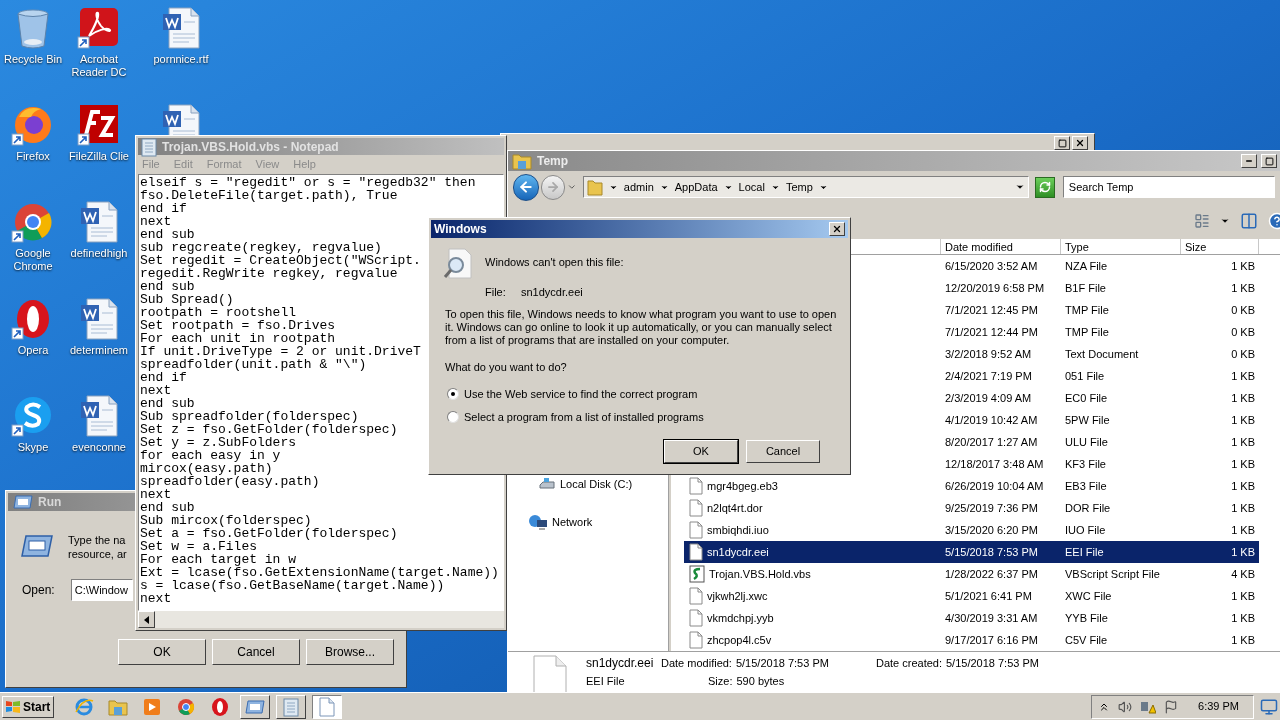 This screenshot has height=720, width=1280. What do you see at coordinates (1019, 187) in the screenshot?
I see `address-dropdown-icon` at bounding box center [1019, 187].